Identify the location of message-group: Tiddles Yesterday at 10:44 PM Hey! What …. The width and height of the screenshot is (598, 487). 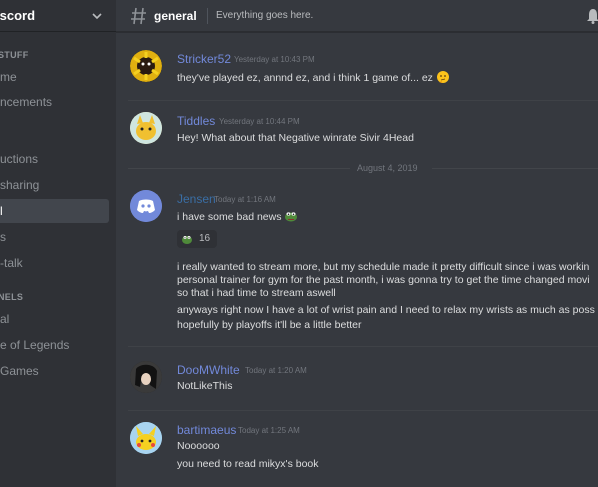
(357, 133).